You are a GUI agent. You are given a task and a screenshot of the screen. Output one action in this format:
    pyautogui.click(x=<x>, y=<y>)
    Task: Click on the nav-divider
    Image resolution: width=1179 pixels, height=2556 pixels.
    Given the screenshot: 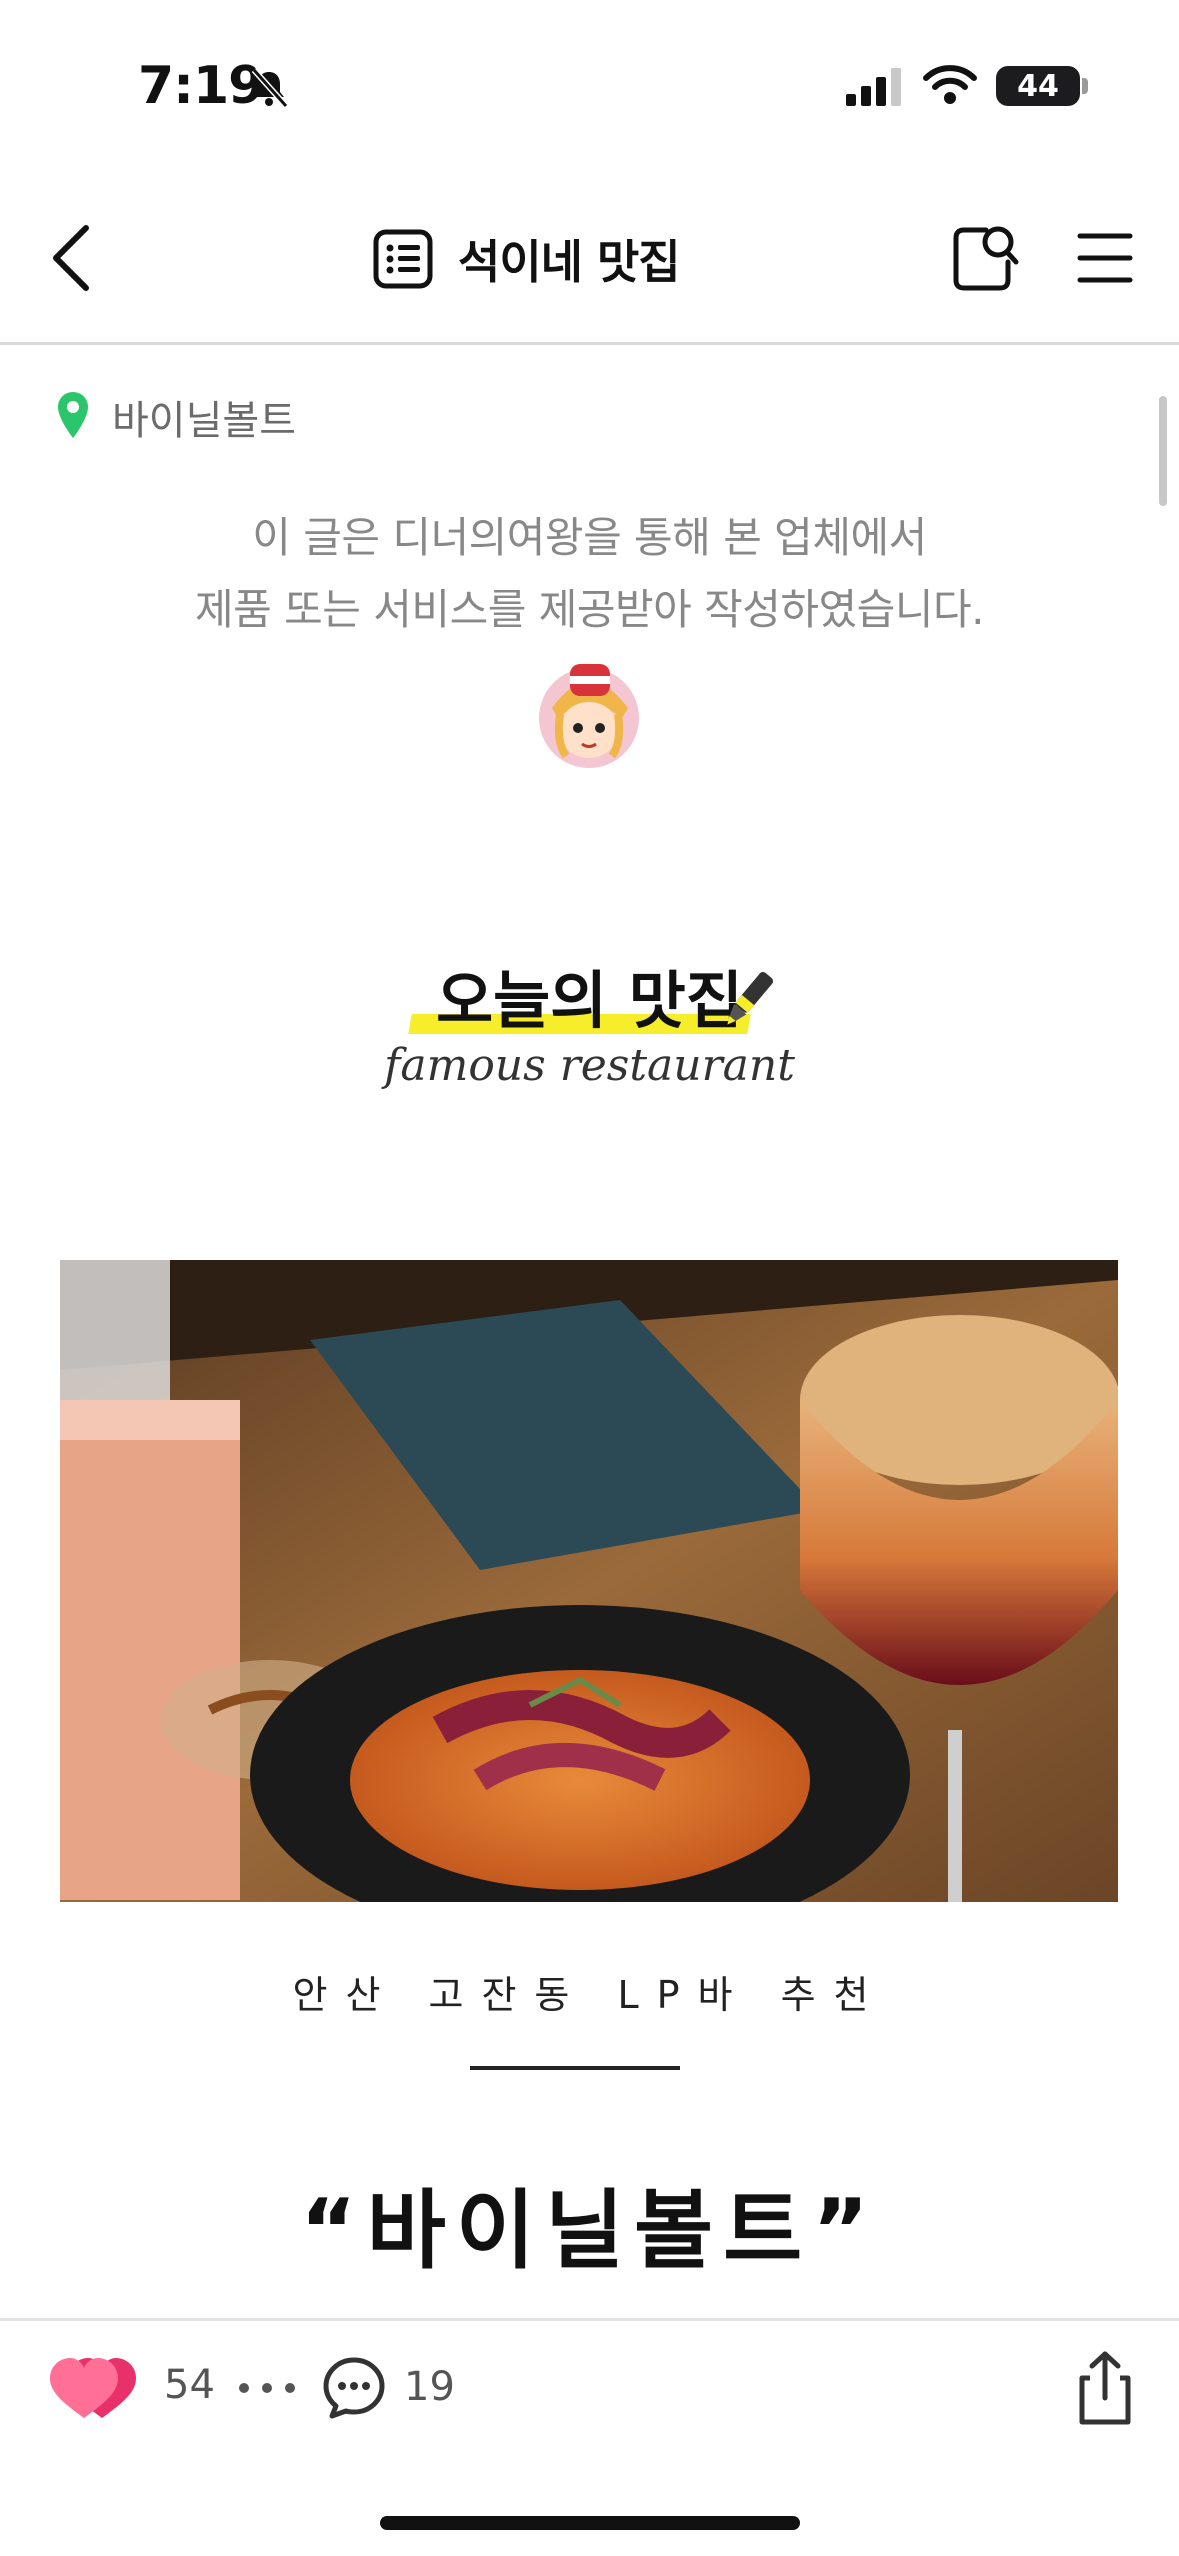 What is the action you would take?
    pyautogui.click(x=589, y=343)
    